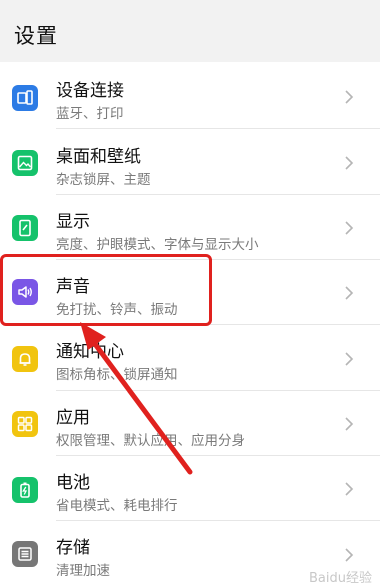 This screenshot has height=588, width=380. I want to click on settings-item-apps: 应用 权限管理、默认应用、应用分身, so click(190, 423).